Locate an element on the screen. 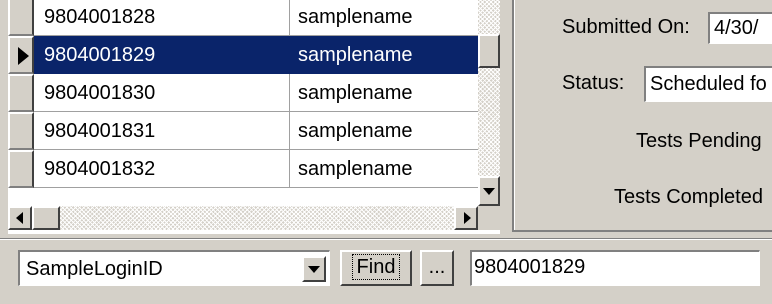 This screenshot has width=772, height=304. arrow-left-icon is located at coordinates (19, 218).